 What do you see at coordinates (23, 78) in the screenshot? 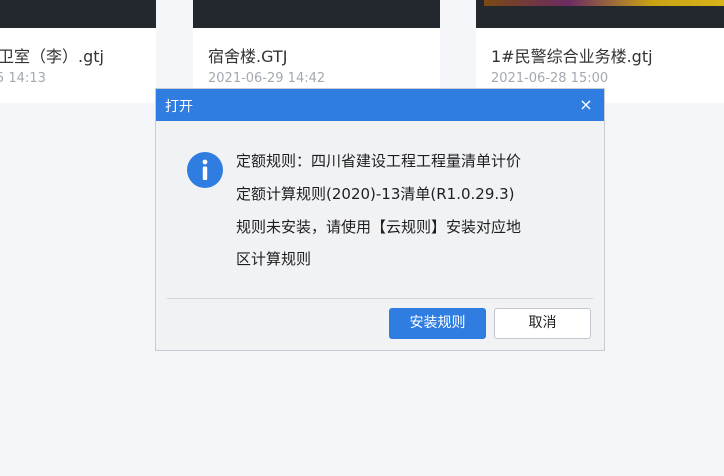
I see `file-time: 5 14:13` at bounding box center [23, 78].